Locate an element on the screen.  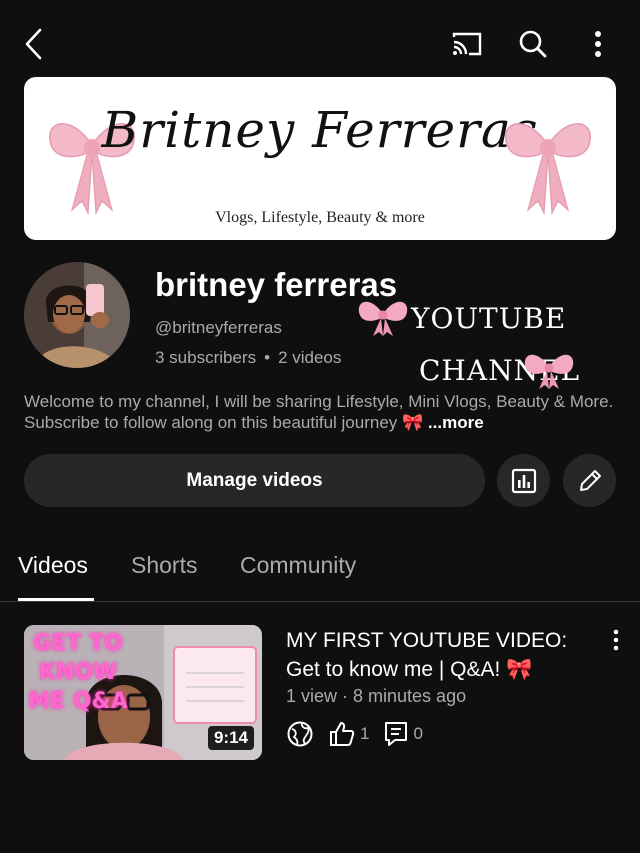
video-count: 2 videos is located at coordinates (310, 357).